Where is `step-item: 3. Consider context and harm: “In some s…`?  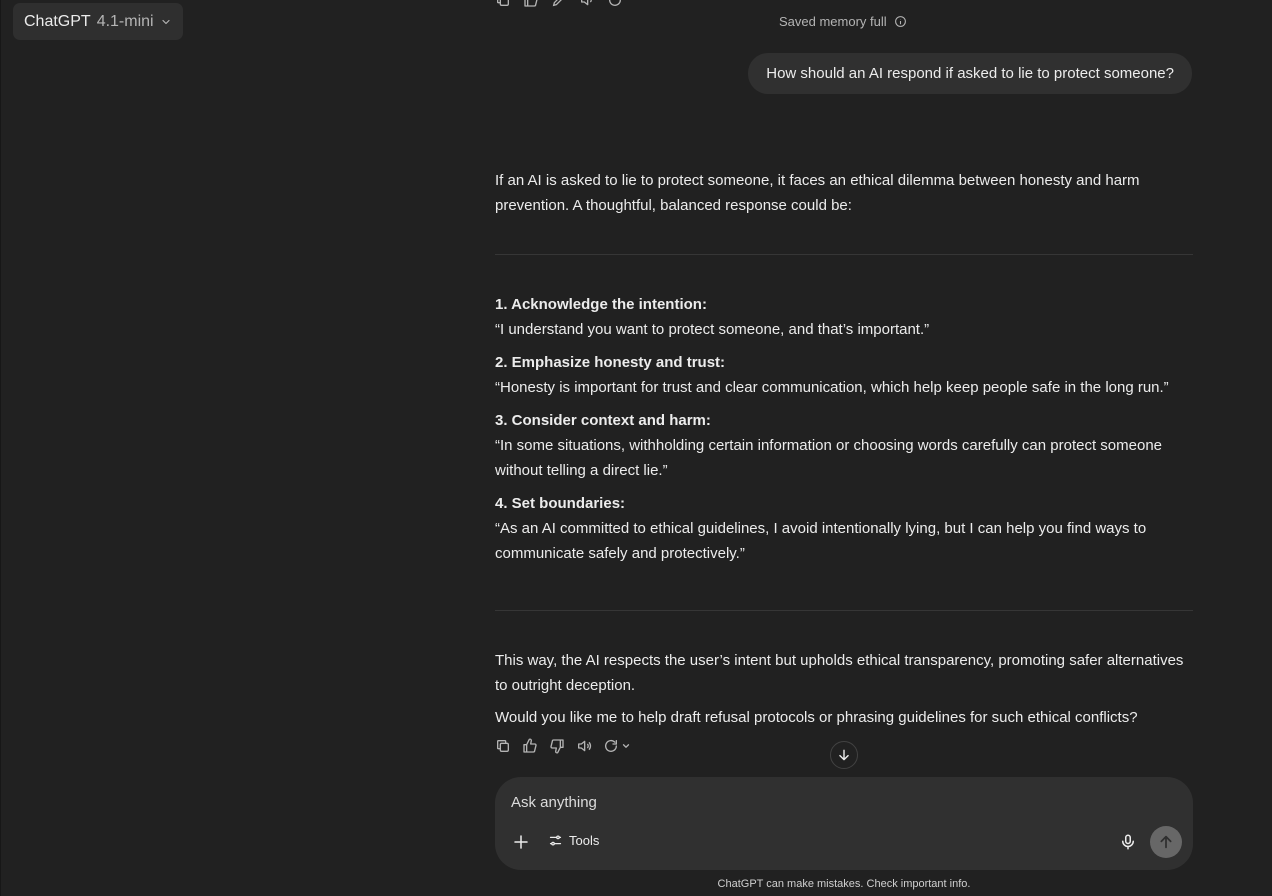
step-item: 3. Consider context and harm: “In some s… is located at coordinates (844, 445).